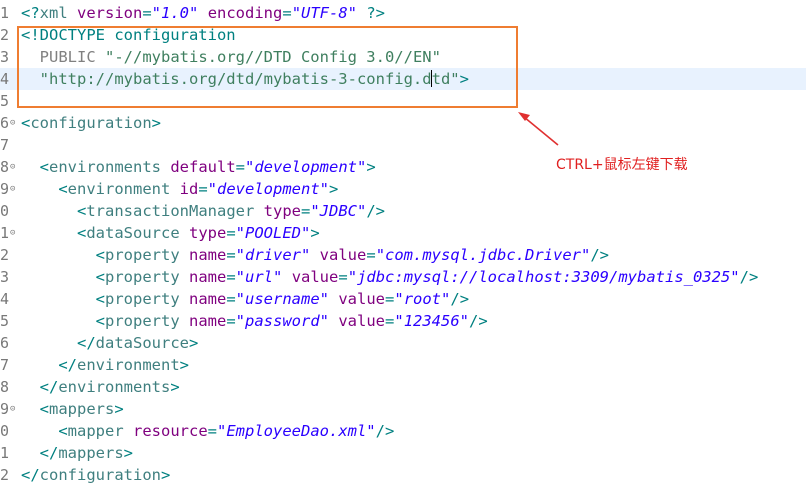 The height and width of the screenshot is (489, 806). Describe the element at coordinates (147, 299) in the screenshot. I see `code-token: property` at that location.